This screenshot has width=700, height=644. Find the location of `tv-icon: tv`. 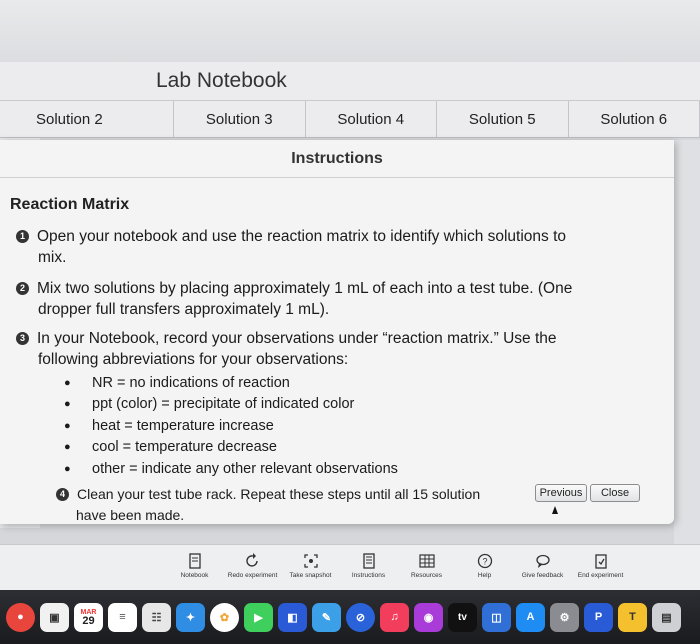

tv-icon: tv is located at coordinates (462, 617).